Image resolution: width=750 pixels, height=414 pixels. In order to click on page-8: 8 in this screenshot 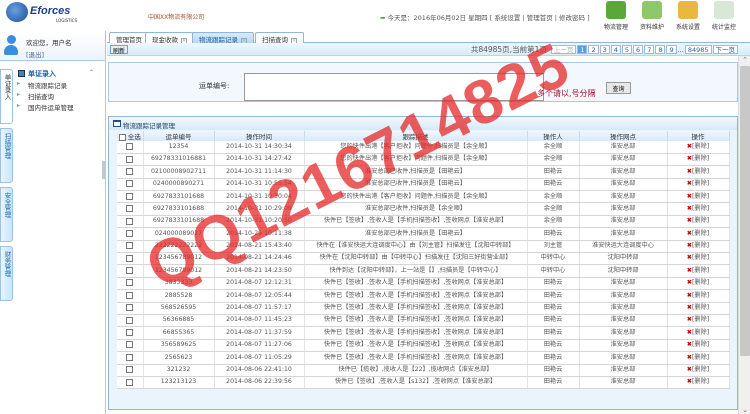, I will do `click(660, 49)`.